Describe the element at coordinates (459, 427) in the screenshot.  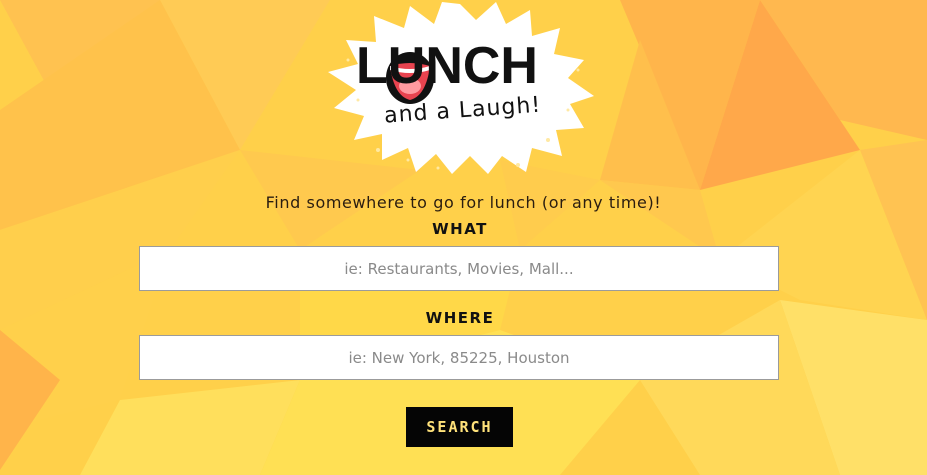
I see `search-button: SEARCH` at that location.